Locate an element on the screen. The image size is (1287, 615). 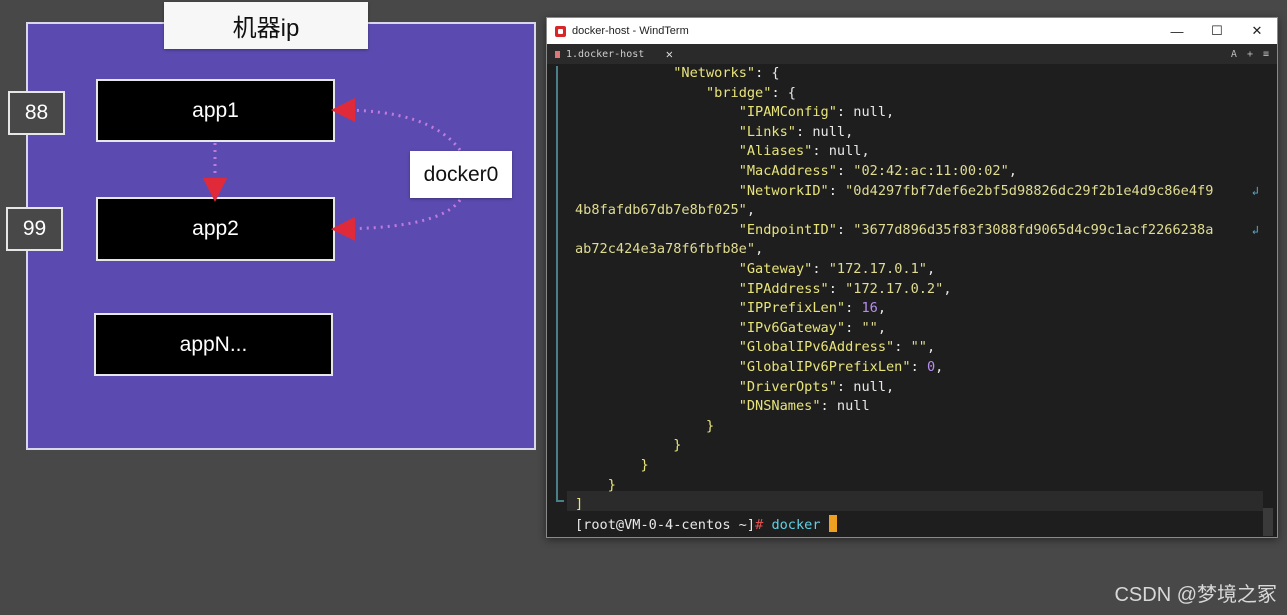
terminal-line: ] is located at coordinates (579, 504).